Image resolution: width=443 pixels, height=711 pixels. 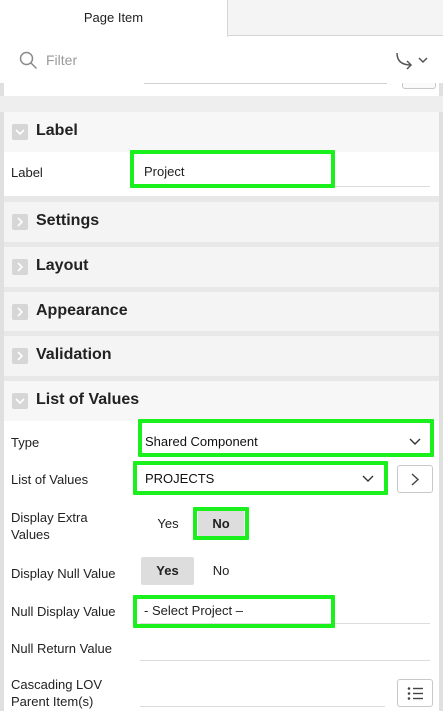 I want to click on filter-bar, so click(x=221, y=60).